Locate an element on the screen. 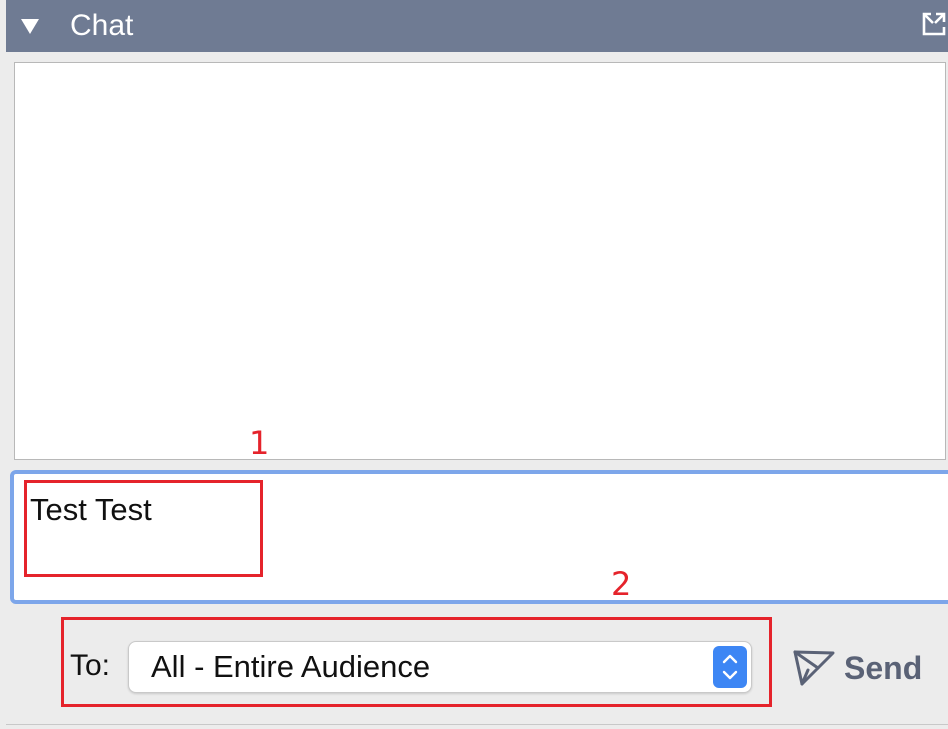  recipient-label: To: is located at coordinates (90, 665).